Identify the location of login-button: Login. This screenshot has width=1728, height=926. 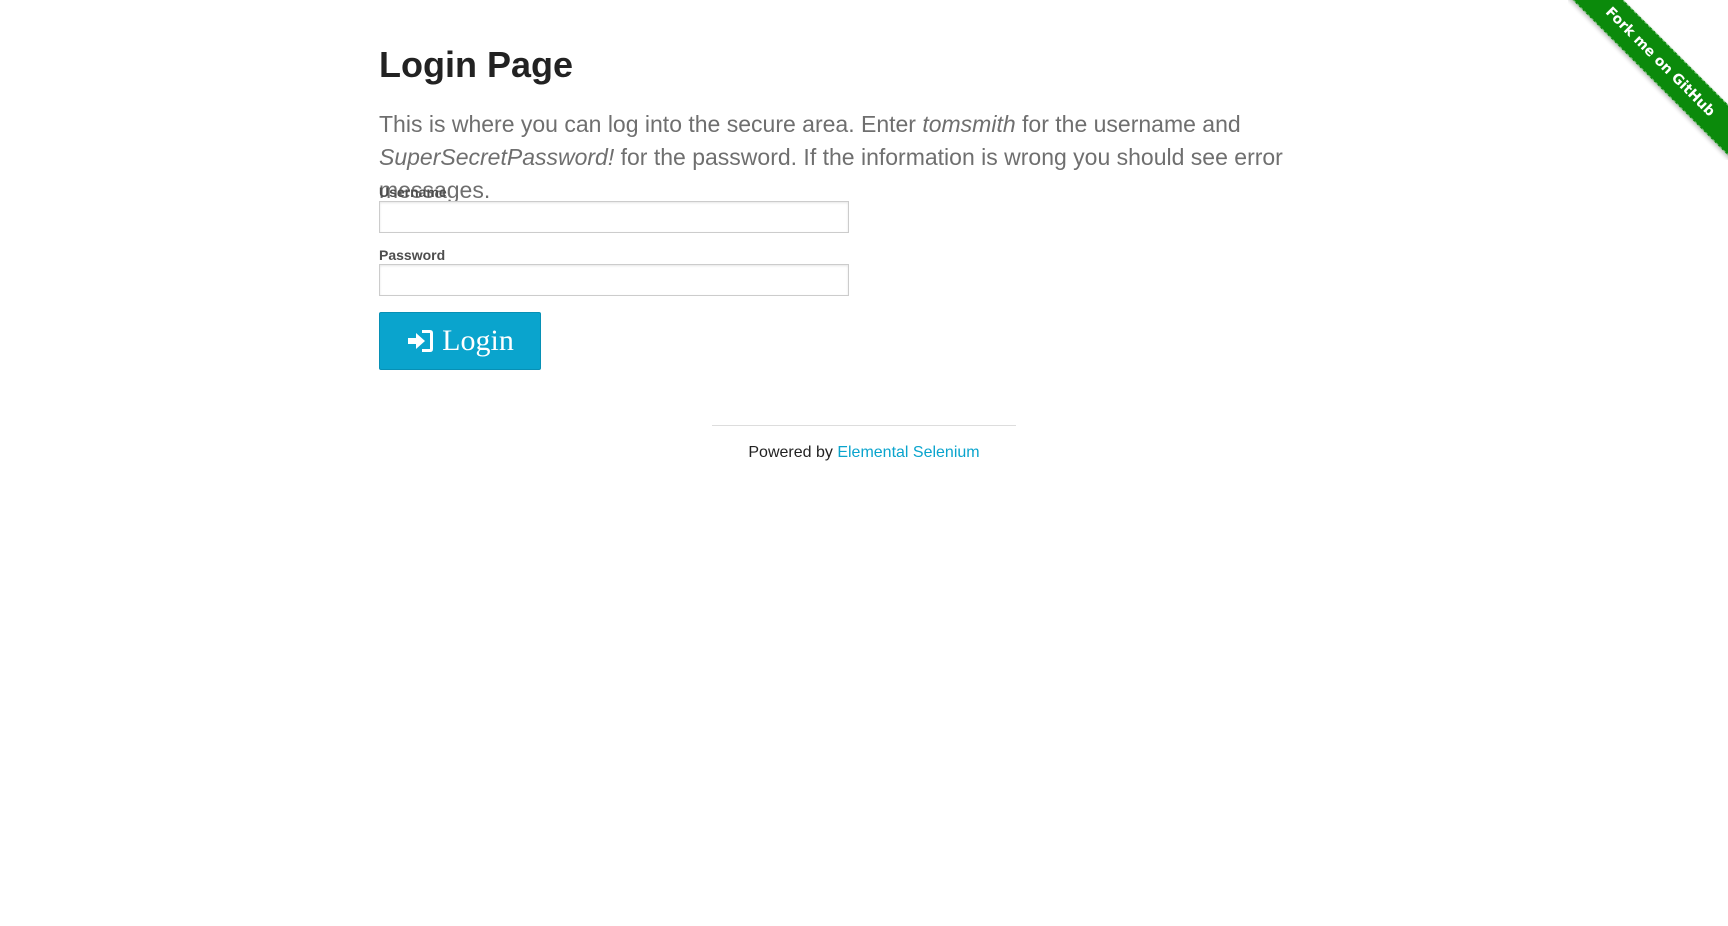
(460, 341).